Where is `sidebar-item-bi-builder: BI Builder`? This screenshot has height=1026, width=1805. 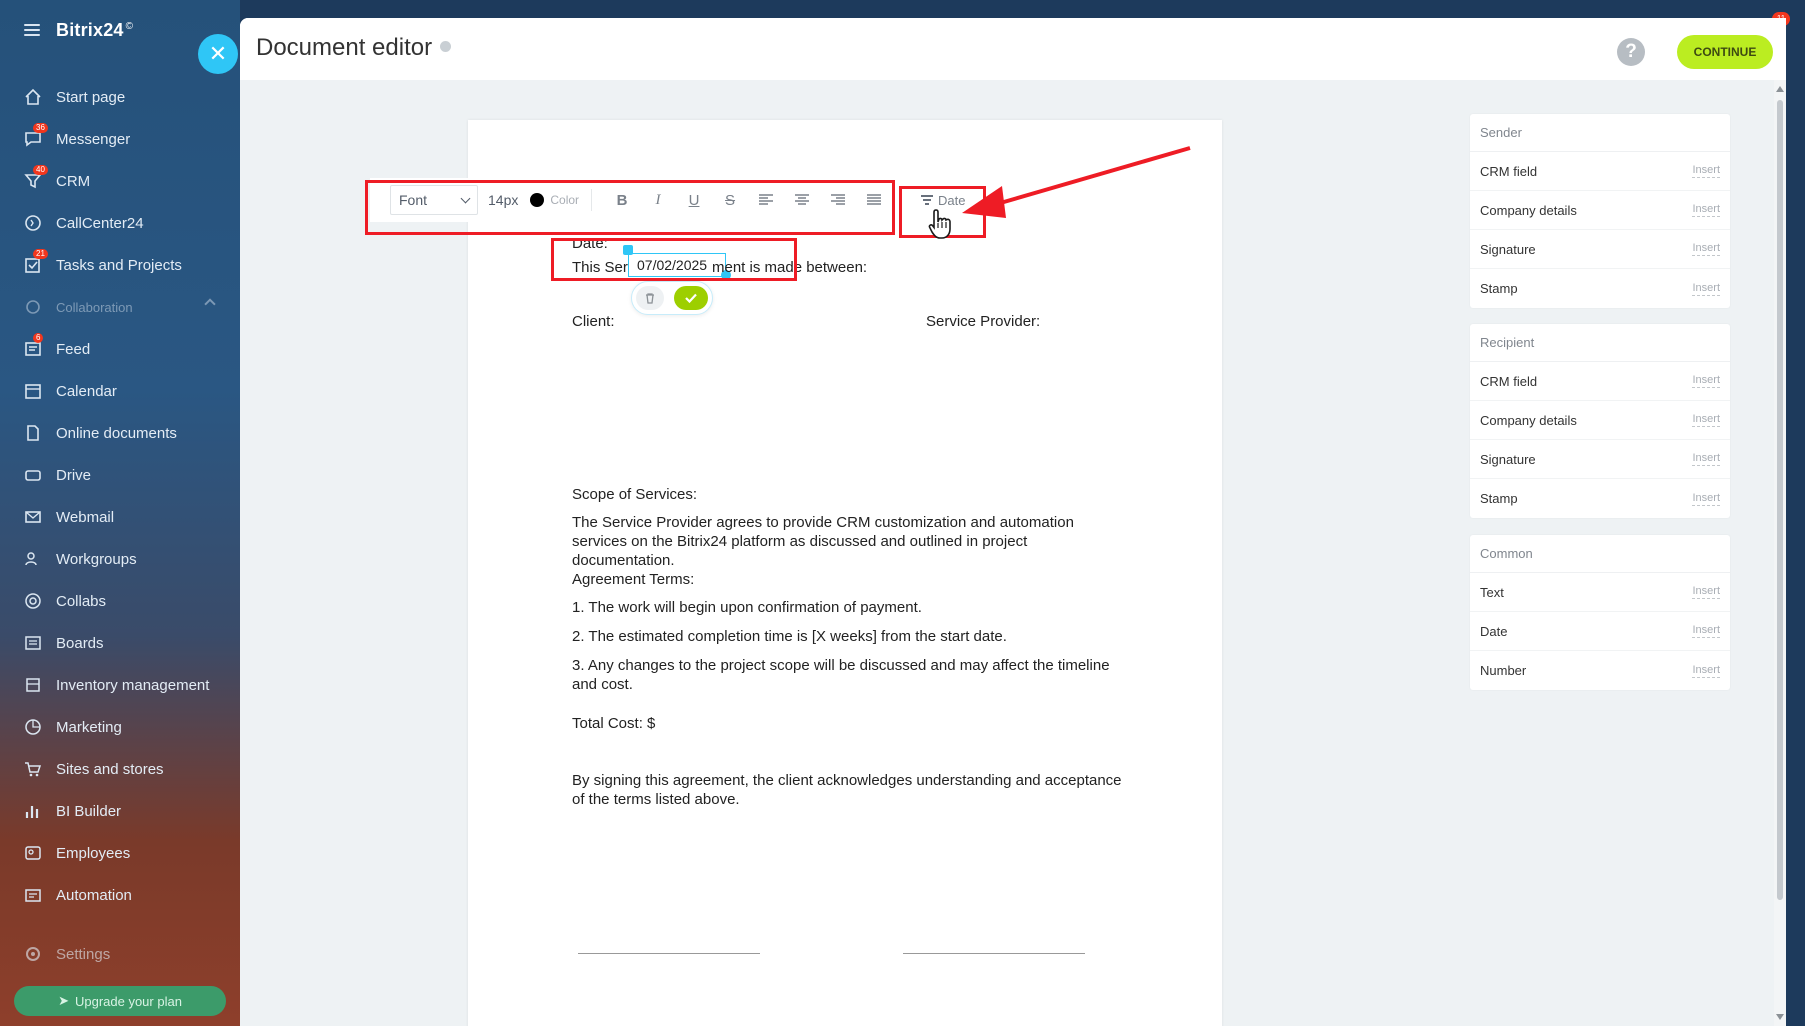
sidebar-item-bi-builder: BI Builder is located at coordinates (120, 811).